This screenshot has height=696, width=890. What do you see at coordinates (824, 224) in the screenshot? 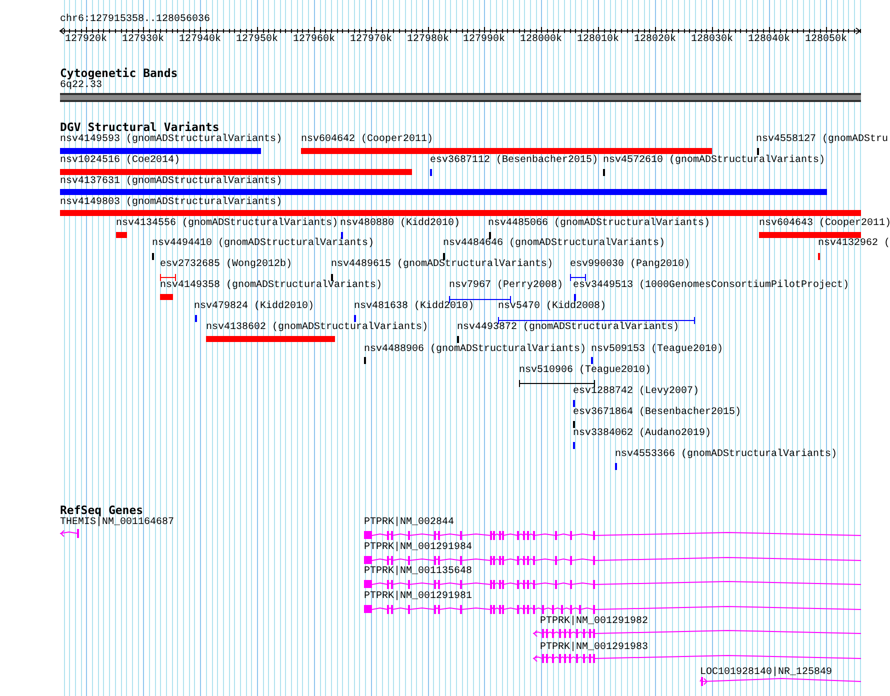
I see `variant-label: nsv604643 (Cooper2011)` at bounding box center [824, 224].